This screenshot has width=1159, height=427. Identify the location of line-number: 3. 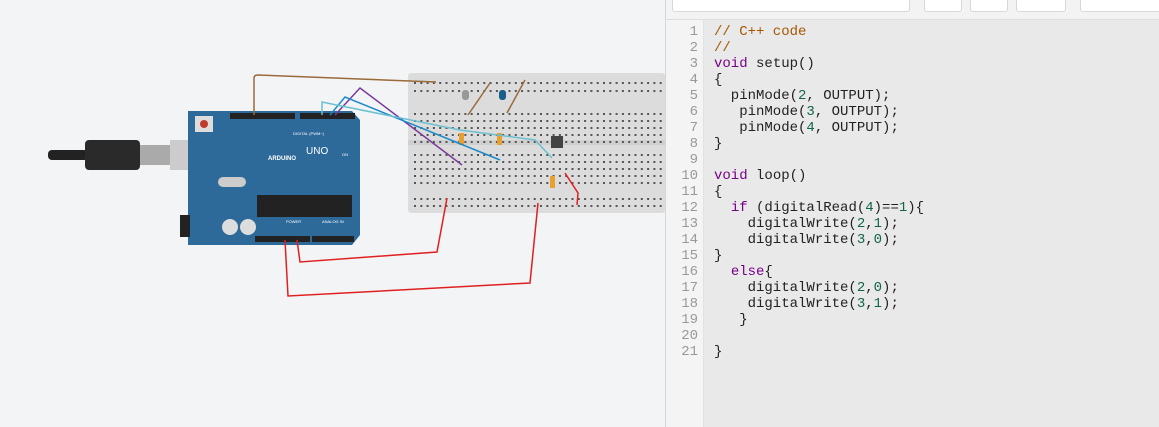
(693, 64).